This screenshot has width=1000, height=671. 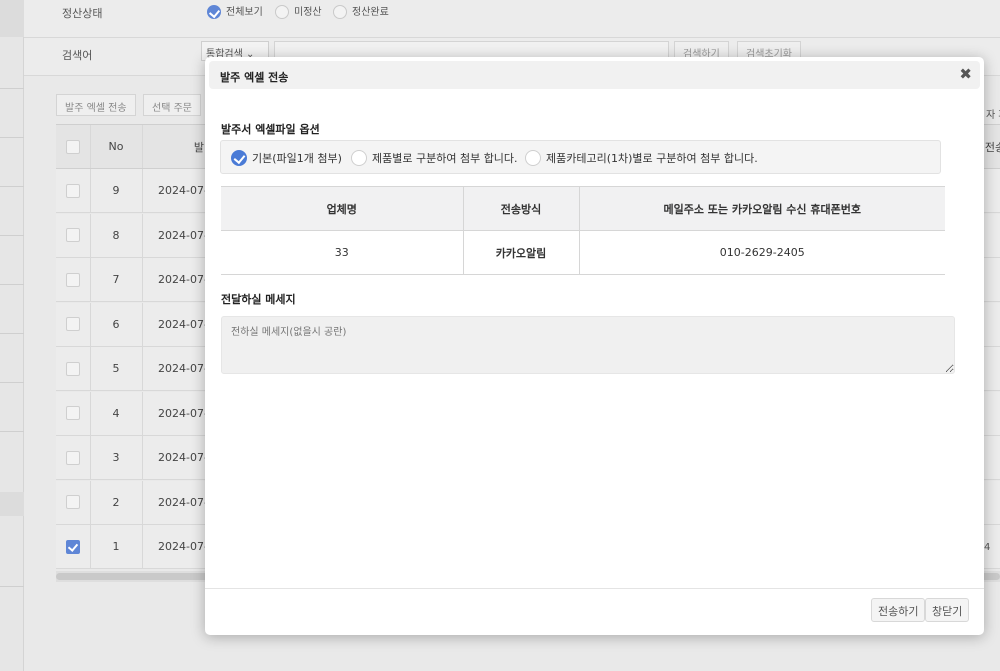 I want to click on row-no: 9, so click(x=116, y=190).